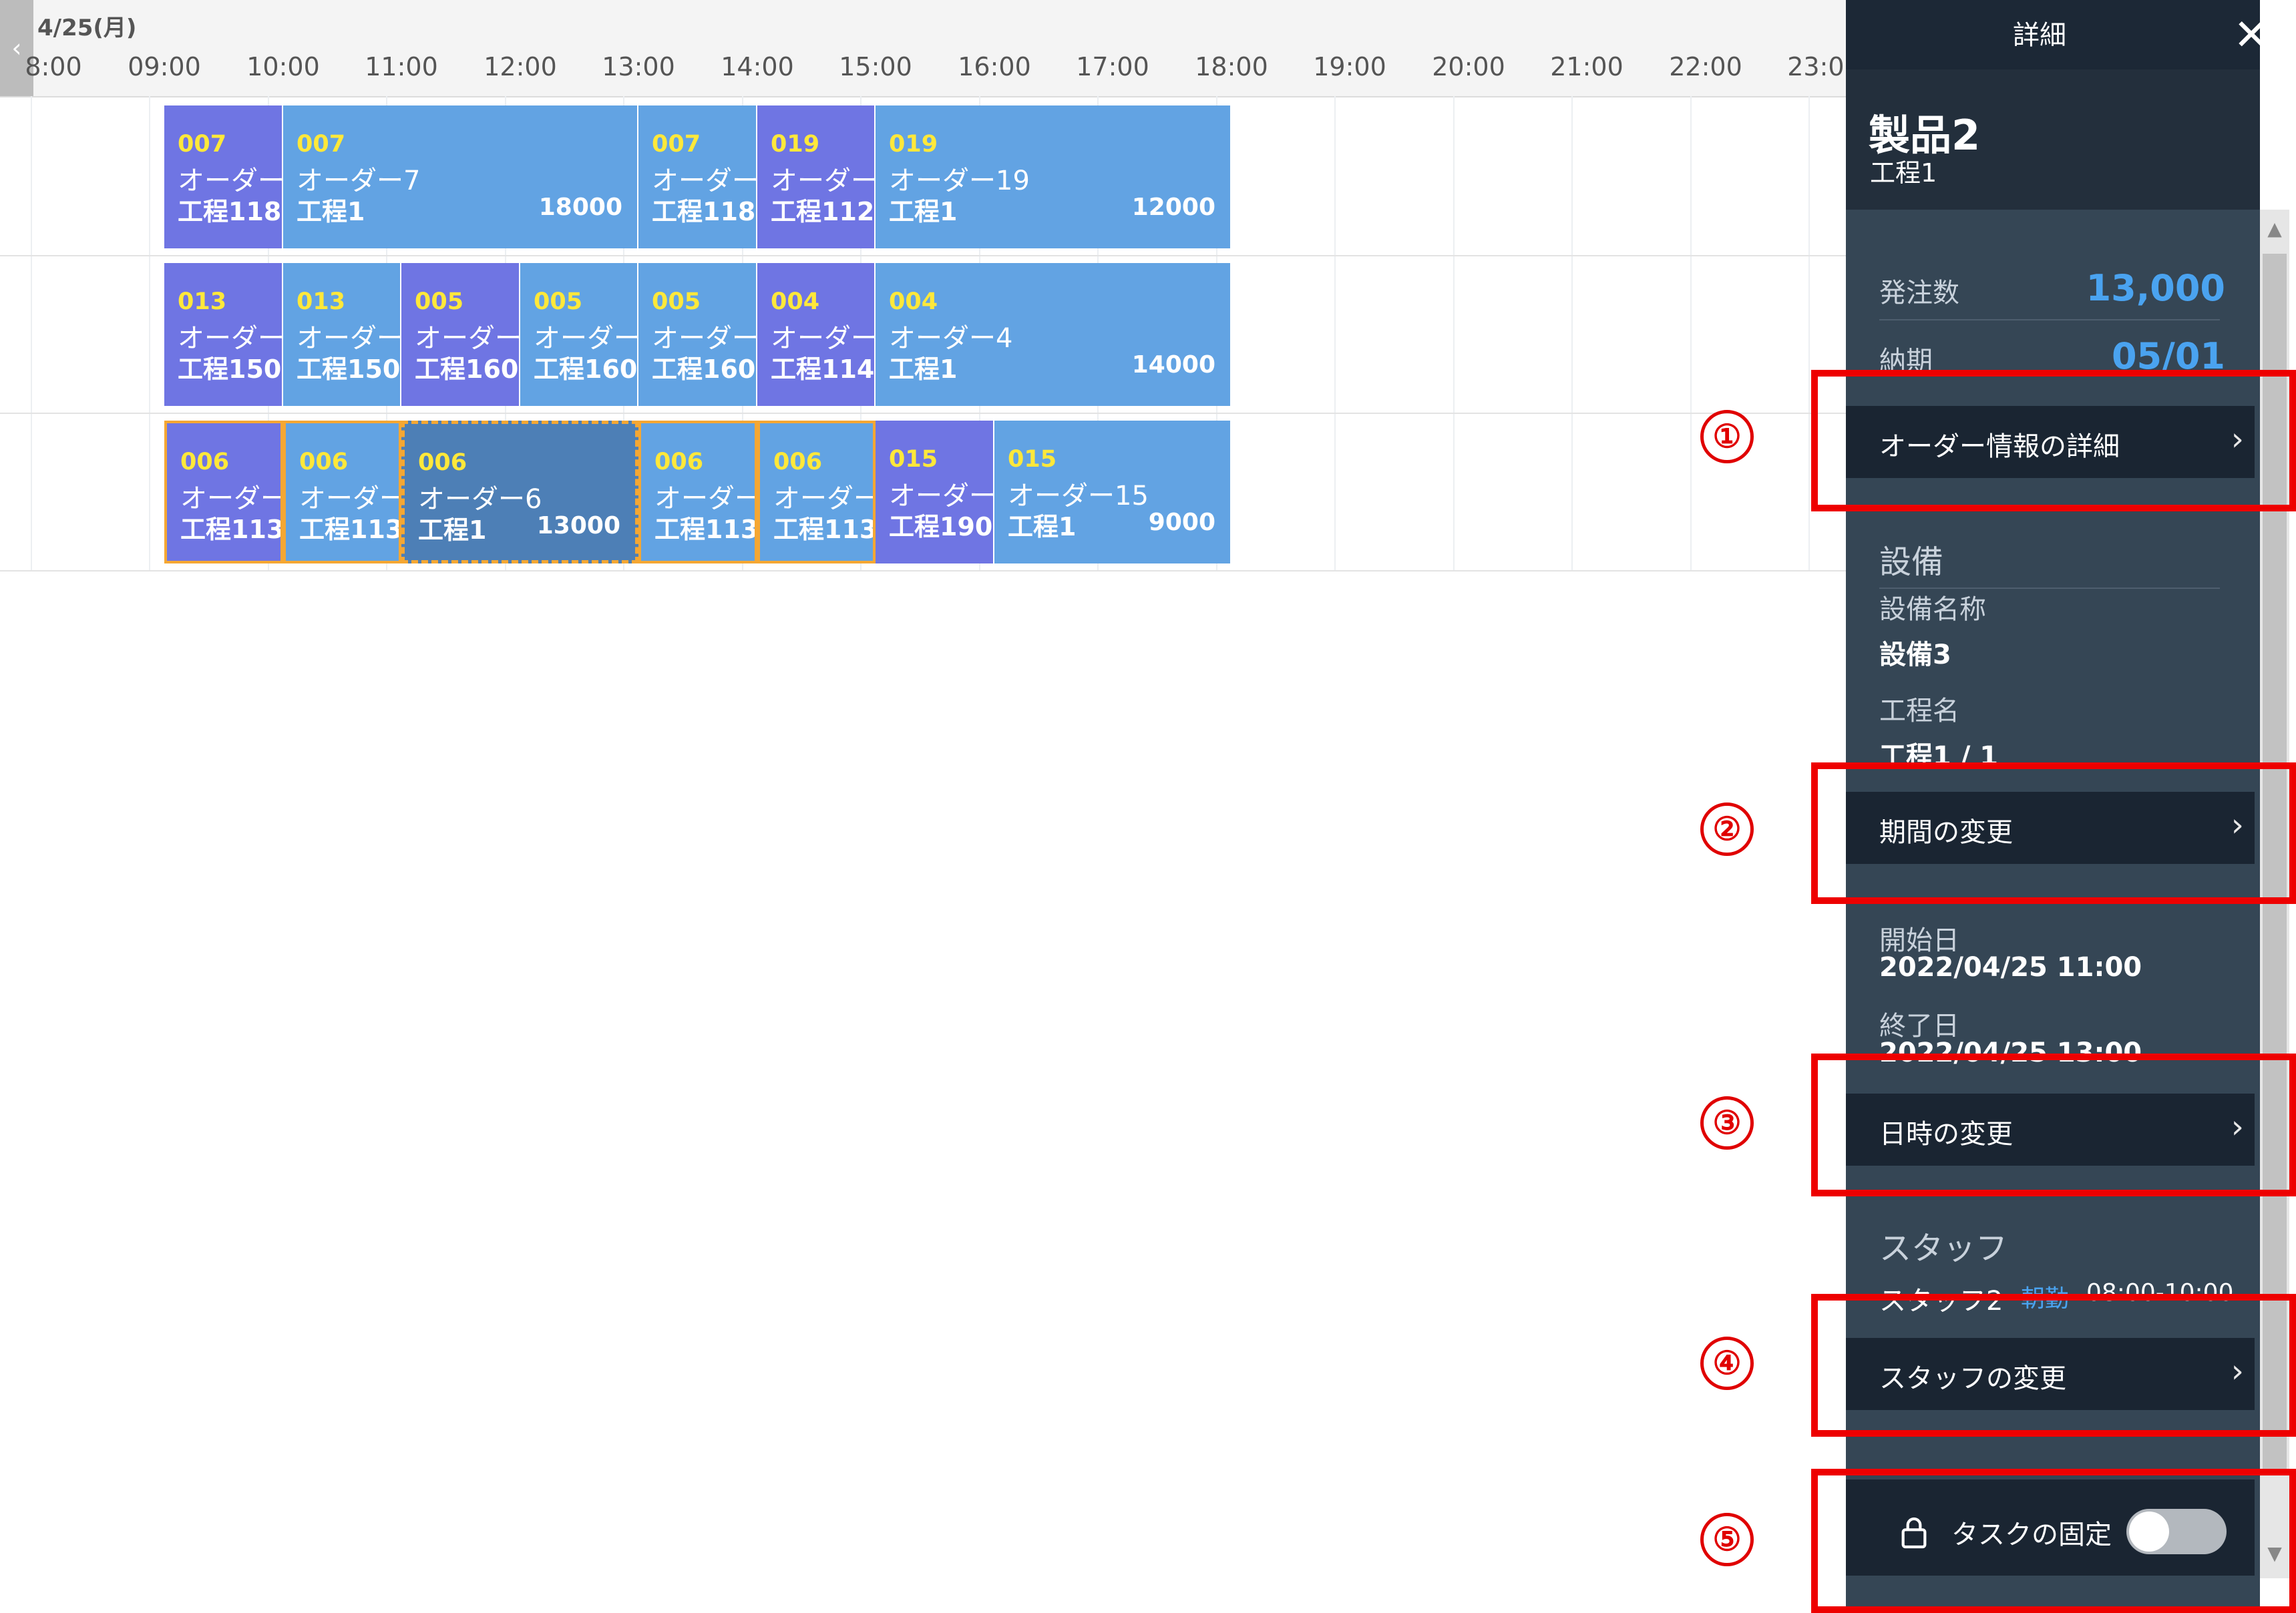 Image resolution: width=2296 pixels, height=1613 pixels. What do you see at coordinates (638, 66) in the screenshot?
I see `hour-label: 13:00` at bounding box center [638, 66].